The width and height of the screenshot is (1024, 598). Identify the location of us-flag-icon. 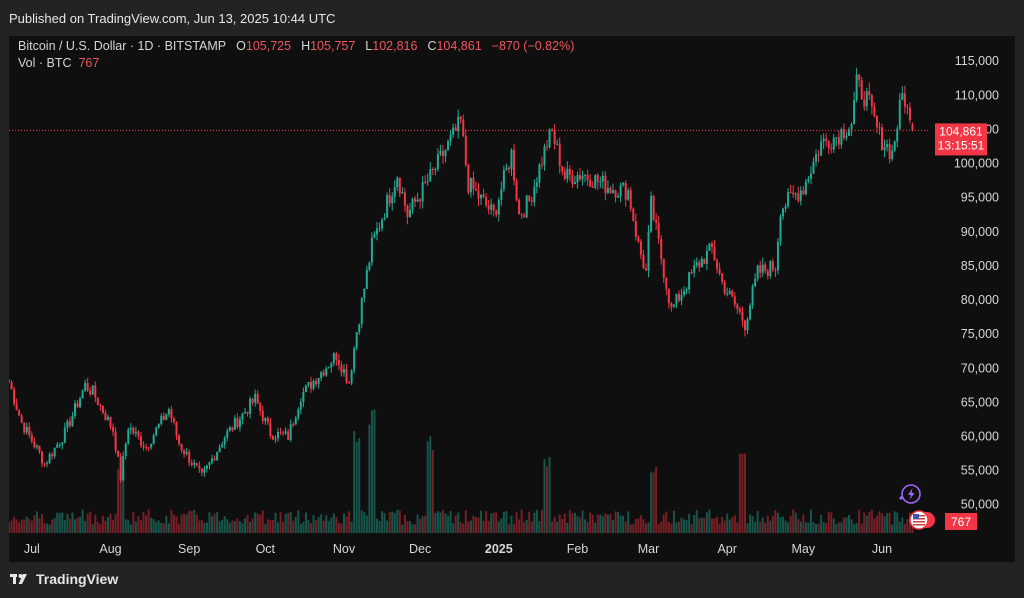
(922, 520).